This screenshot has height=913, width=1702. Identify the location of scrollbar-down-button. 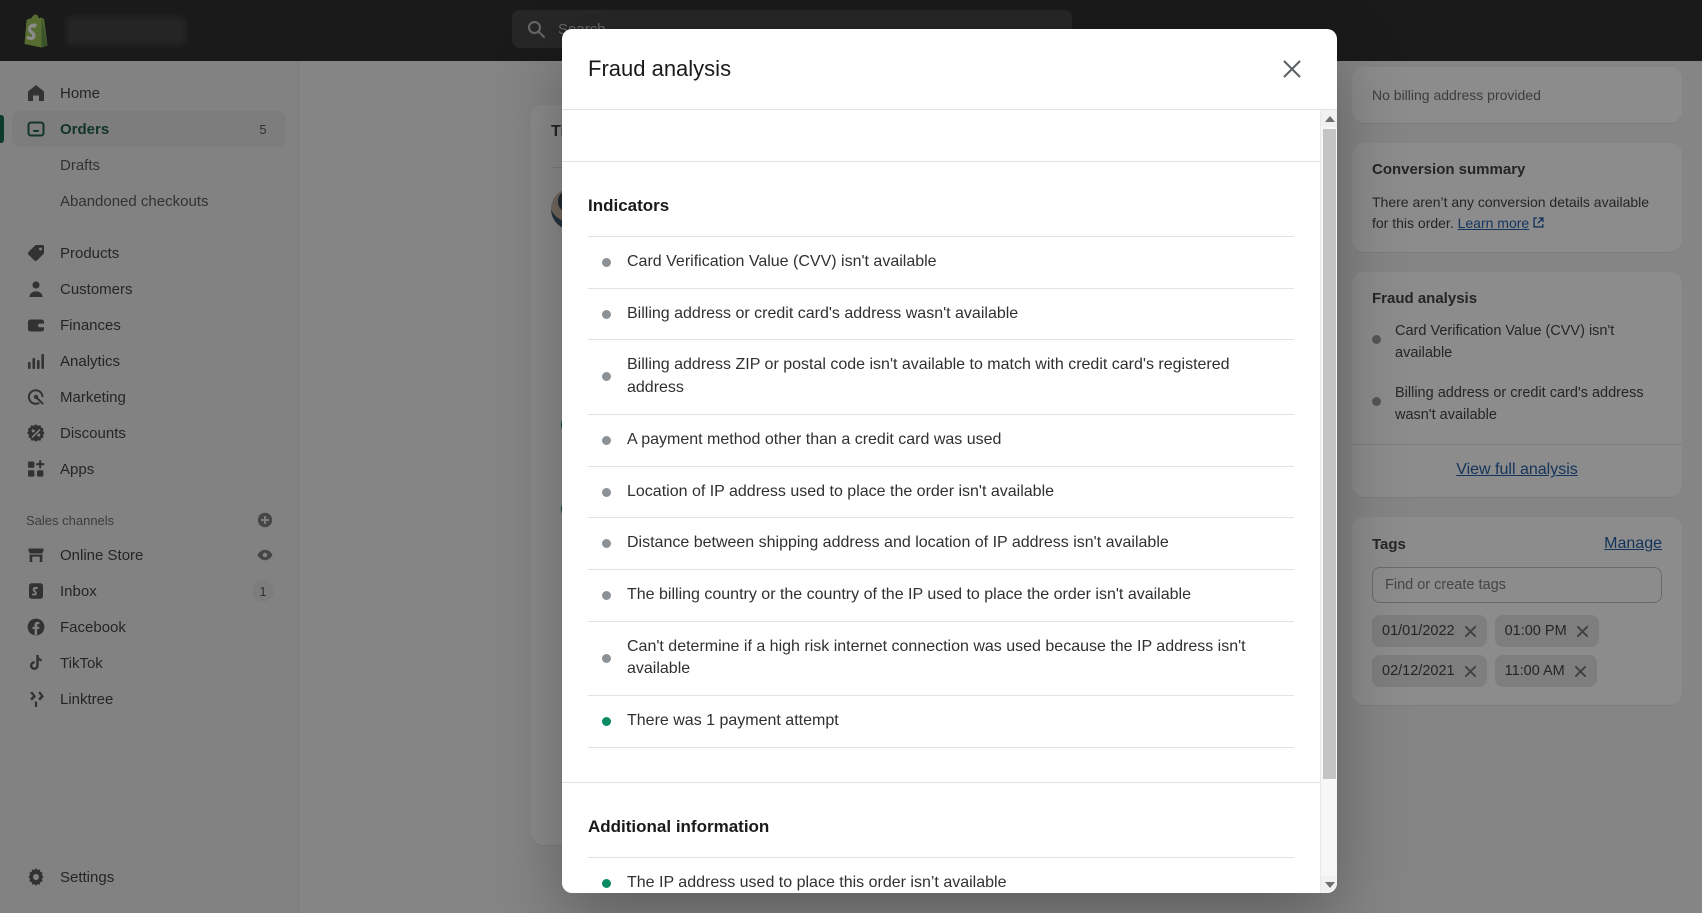
(1329, 884).